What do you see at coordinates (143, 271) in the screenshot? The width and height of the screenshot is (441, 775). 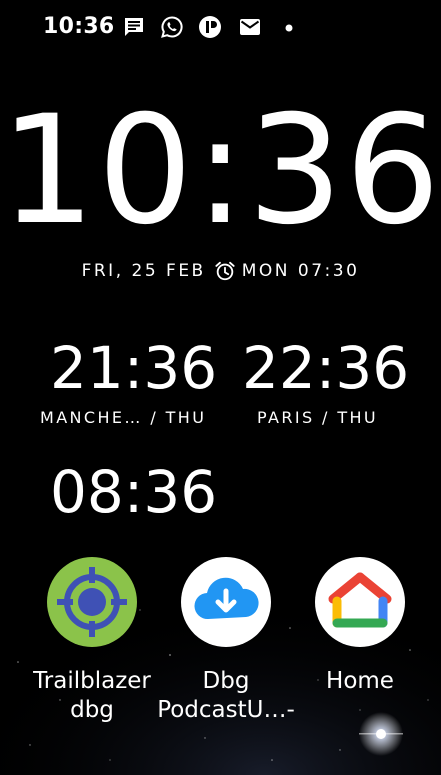 I see `date-text: FRI, 25 FEB` at bounding box center [143, 271].